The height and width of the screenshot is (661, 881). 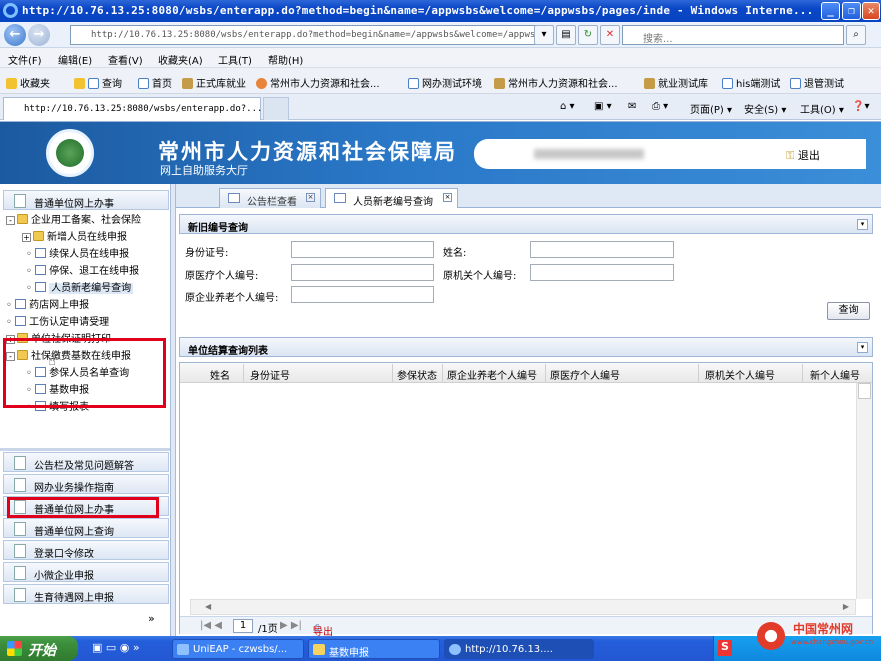 I want to click on expand-more-button: », so click(x=151, y=618).